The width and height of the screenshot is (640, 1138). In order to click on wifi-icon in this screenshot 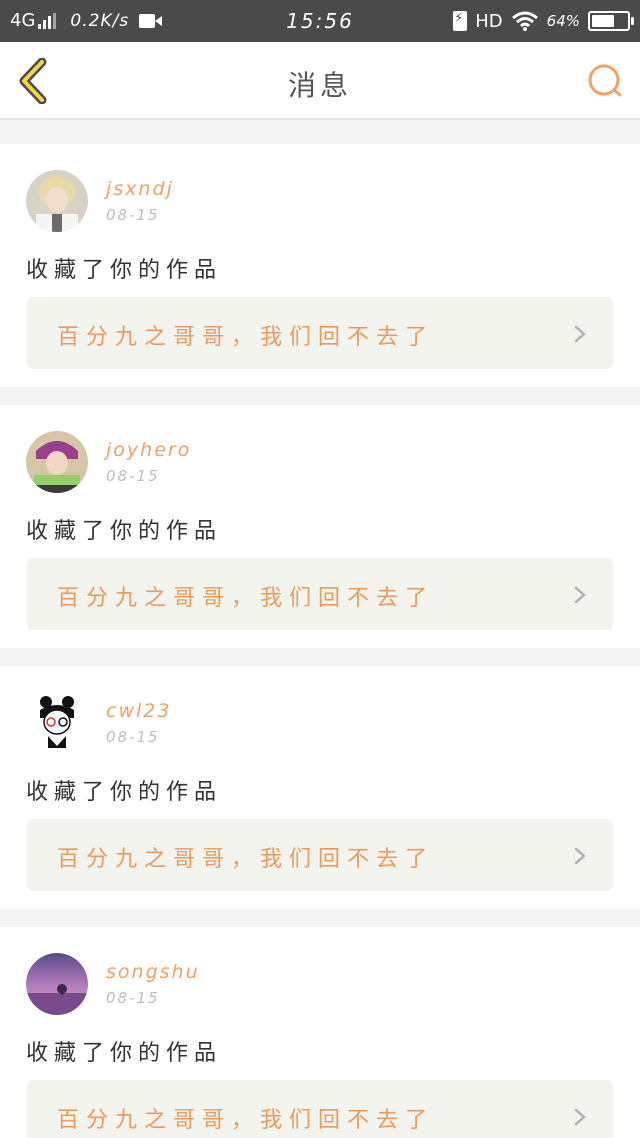, I will do `click(524, 21)`.